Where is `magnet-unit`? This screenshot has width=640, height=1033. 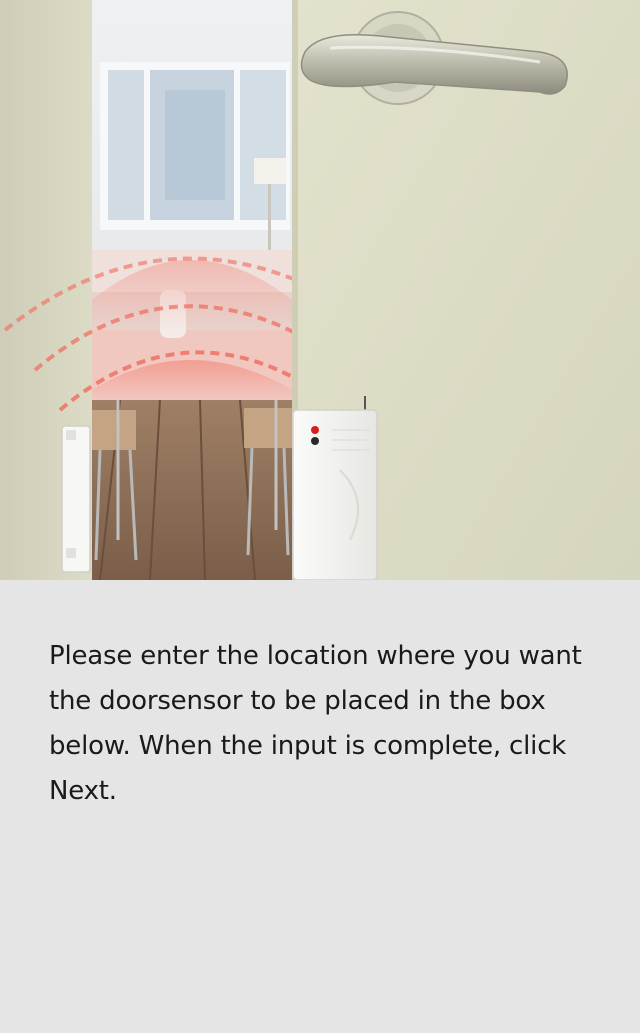
magnet-unit is located at coordinates (76, 499).